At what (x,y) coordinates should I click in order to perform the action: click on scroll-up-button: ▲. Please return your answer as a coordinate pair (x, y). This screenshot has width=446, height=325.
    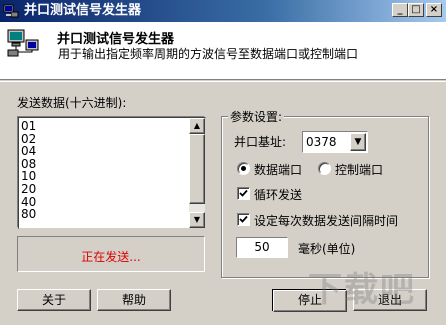
    Looking at the image, I should click on (197, 126).